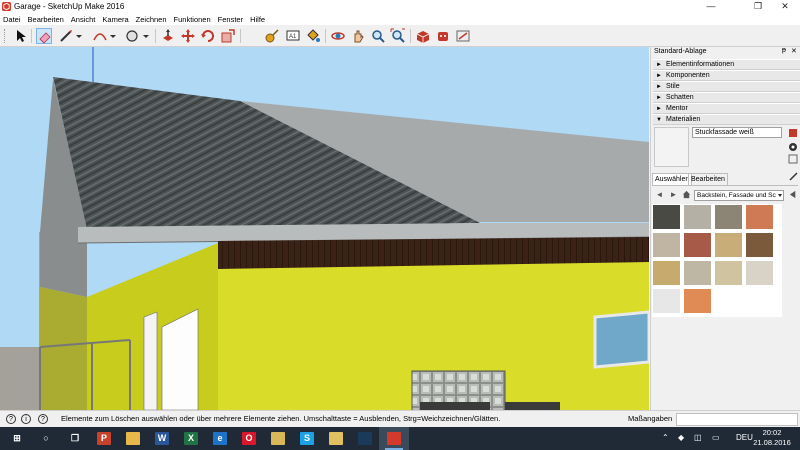 This screenshot has height=450, width=800. Describe the element at coordinates (249, 438) in the screenshot. I see `taskbar-opera-icon: O` at that location.